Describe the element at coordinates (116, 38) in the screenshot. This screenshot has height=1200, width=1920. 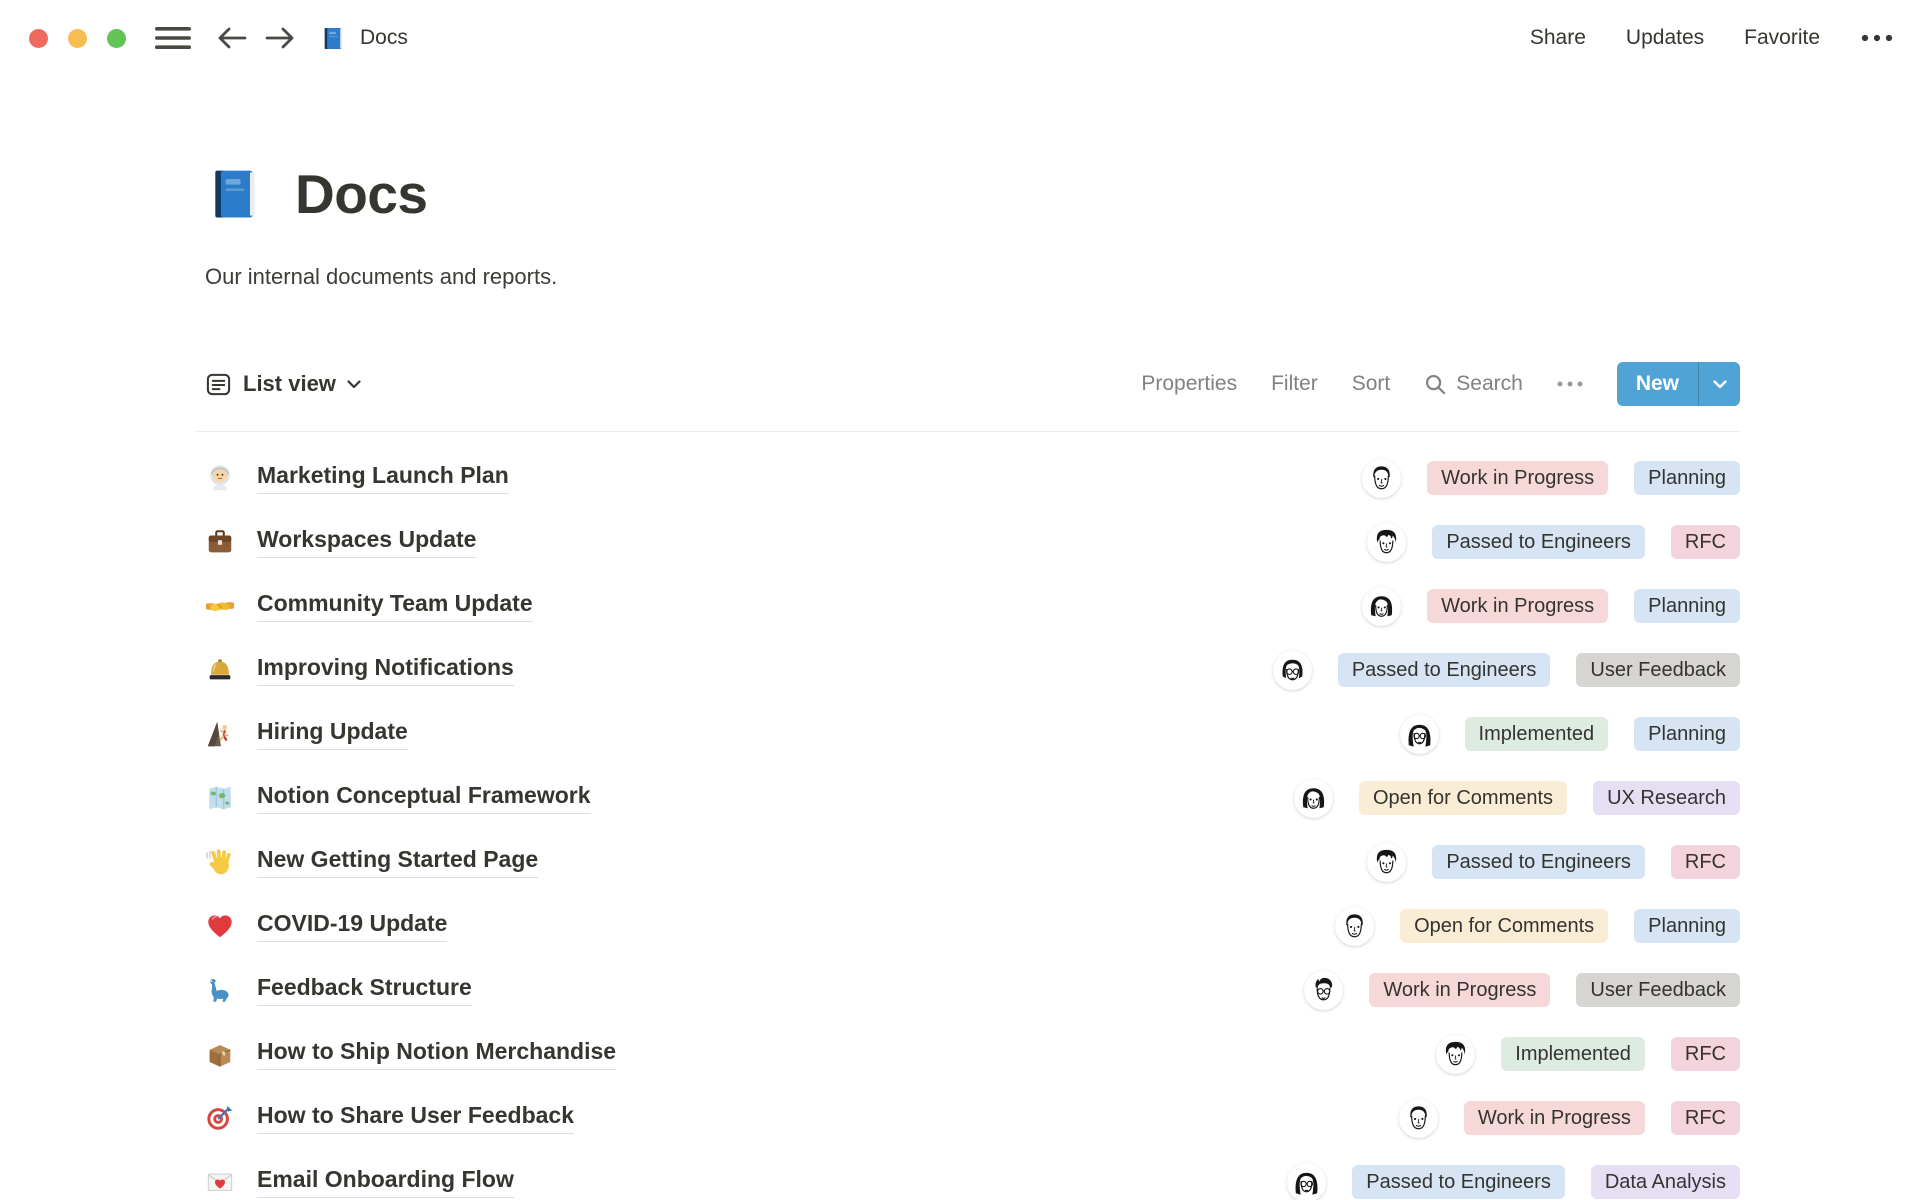
I see `zoom-button` at that location.